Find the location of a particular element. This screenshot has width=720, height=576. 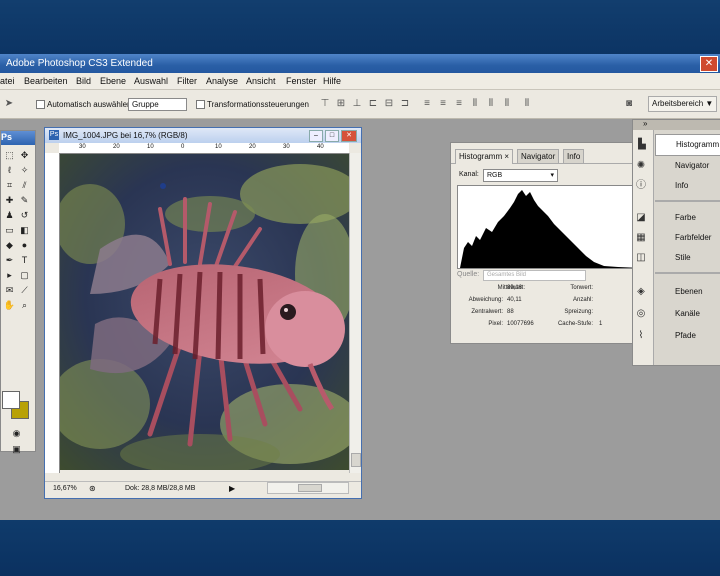

status-menu-arrow-icon: ▶ is located at coordinates (232, 488).